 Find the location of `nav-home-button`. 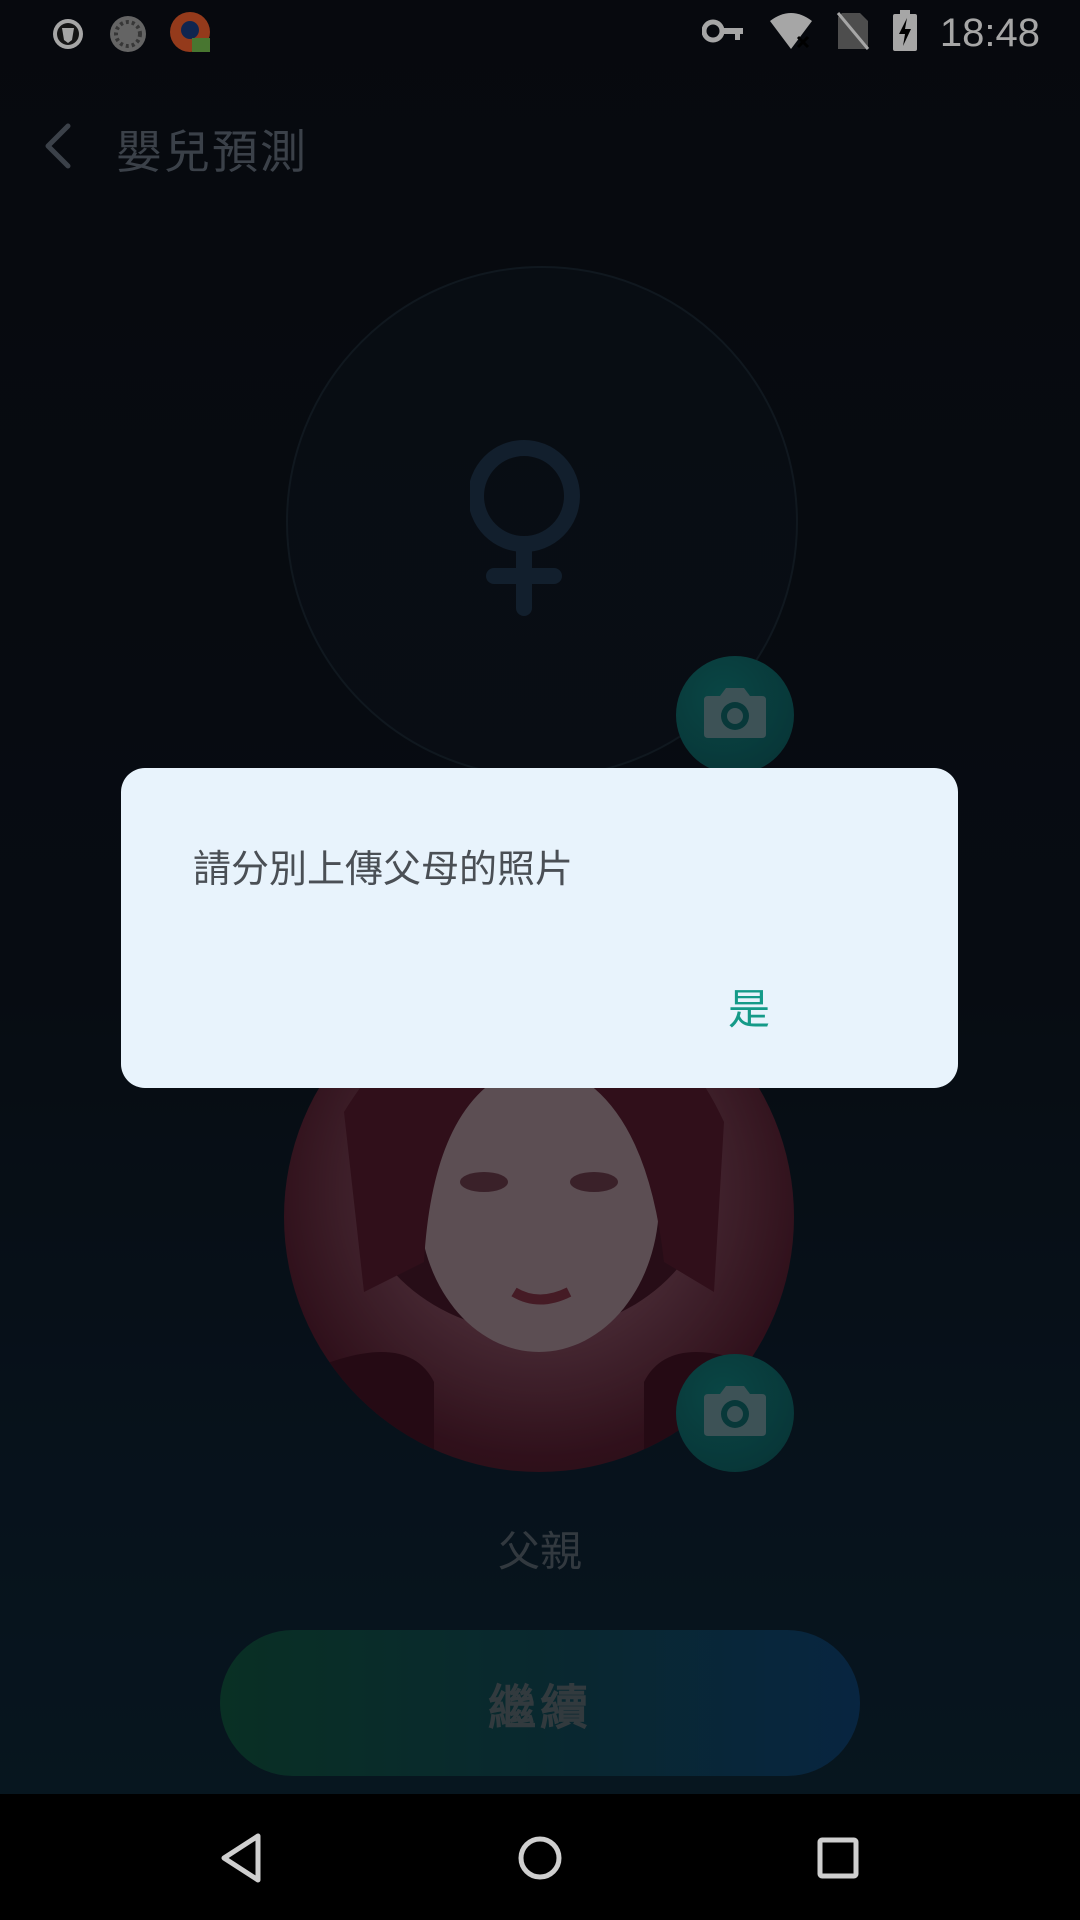

nav-home-button is located at coordinates (540, 1858).